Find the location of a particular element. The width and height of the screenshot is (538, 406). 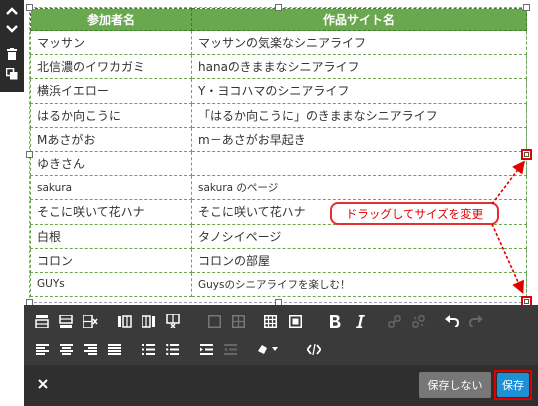

move-up-button is located at coordinates (12, 11).